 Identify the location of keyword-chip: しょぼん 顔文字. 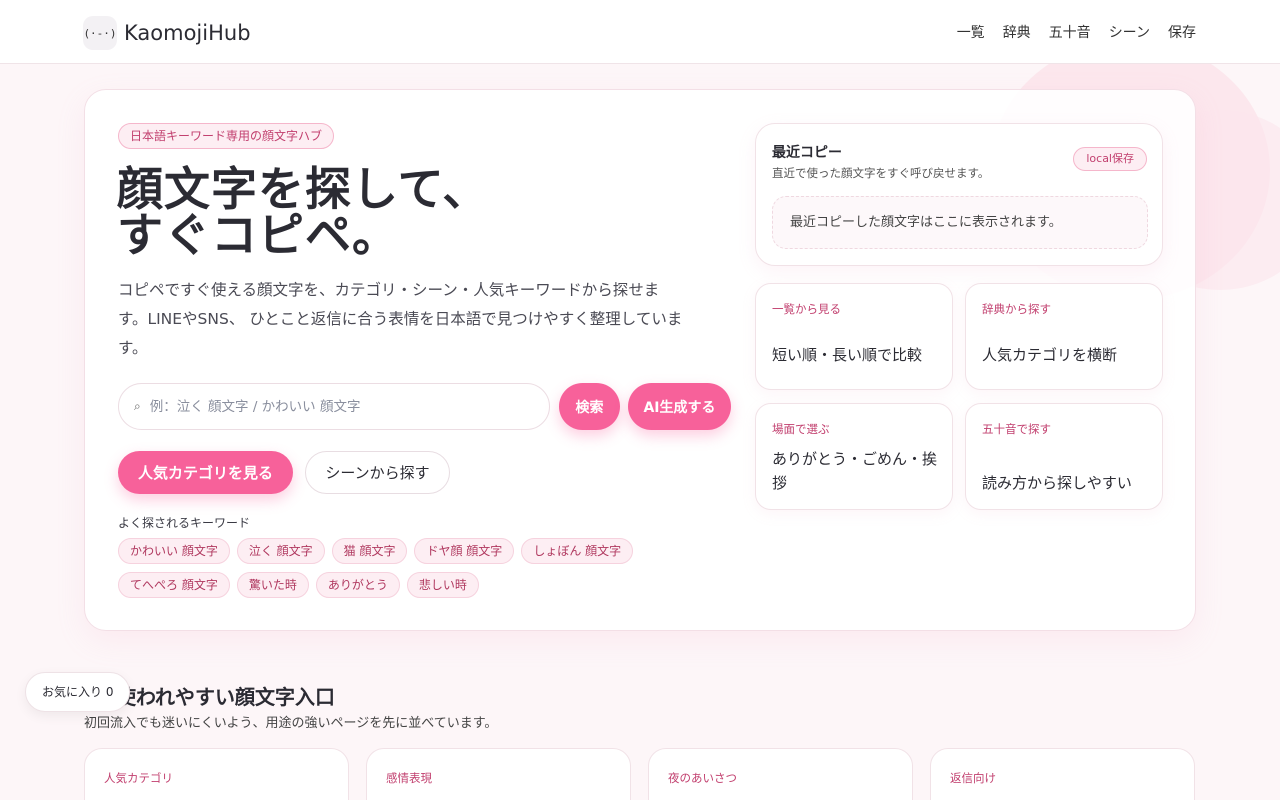
(577, 551).